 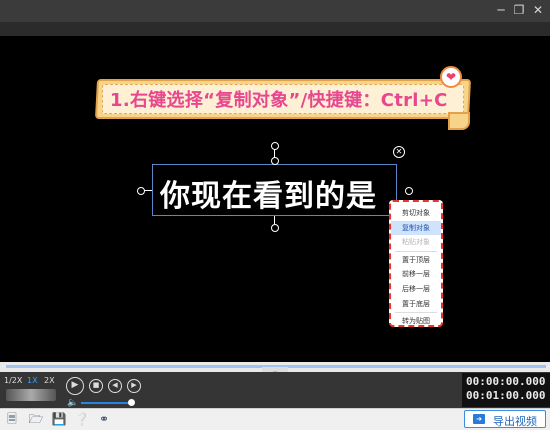 What do you see at coordinates (479, 419) in the screenshot?
I see `export-icon: ➜` at bounding box center [479, 419].